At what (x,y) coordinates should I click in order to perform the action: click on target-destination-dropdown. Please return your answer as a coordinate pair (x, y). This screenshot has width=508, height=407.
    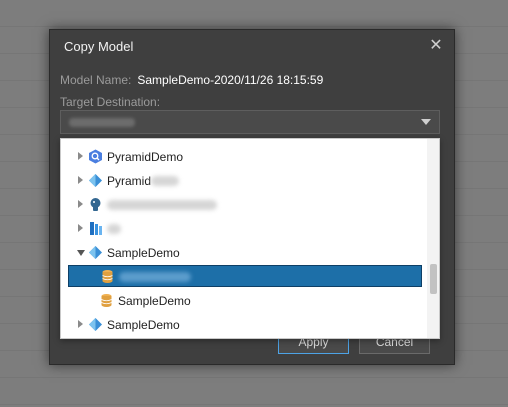
    Looking at the image, I should click on (250, 122).